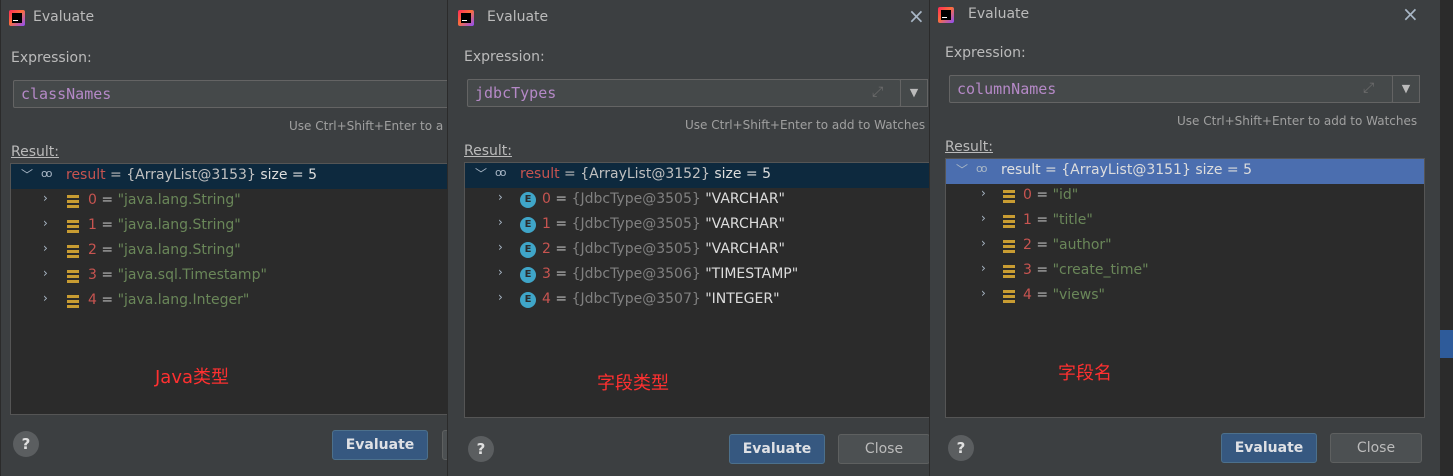 The height and width of the screenshot is (476, 1453). I want to click on result-row: ﹀ oo result = {ArrayList@3151} size = 5, so click(1185, 171).